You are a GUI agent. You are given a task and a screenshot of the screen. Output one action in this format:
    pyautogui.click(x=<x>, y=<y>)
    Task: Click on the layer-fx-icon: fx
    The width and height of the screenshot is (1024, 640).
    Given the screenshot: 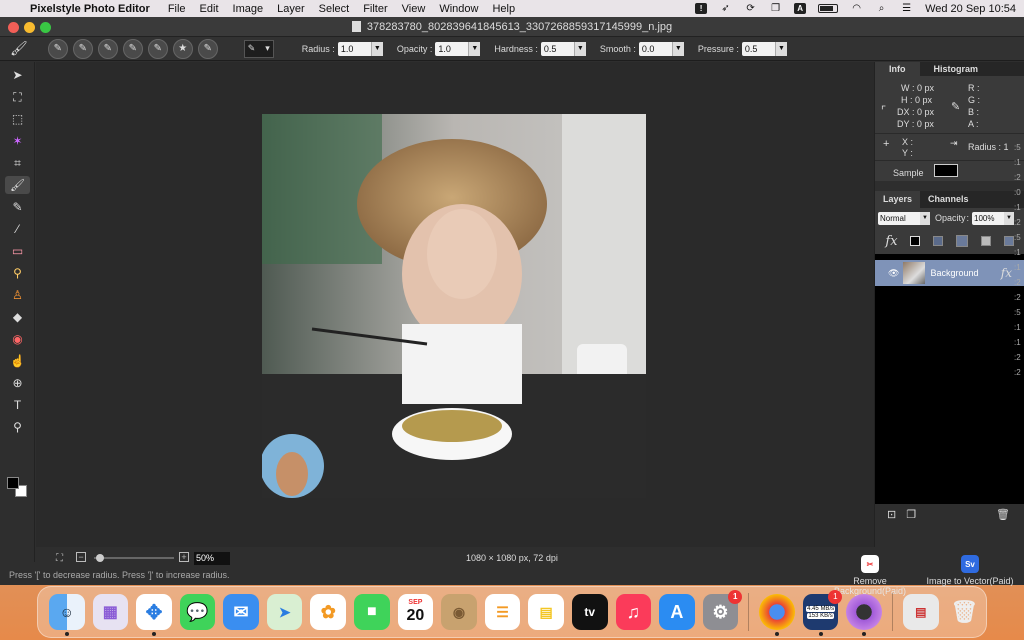 What is the action you would take?
    pyautogui.click(x=1006, y=273)
    